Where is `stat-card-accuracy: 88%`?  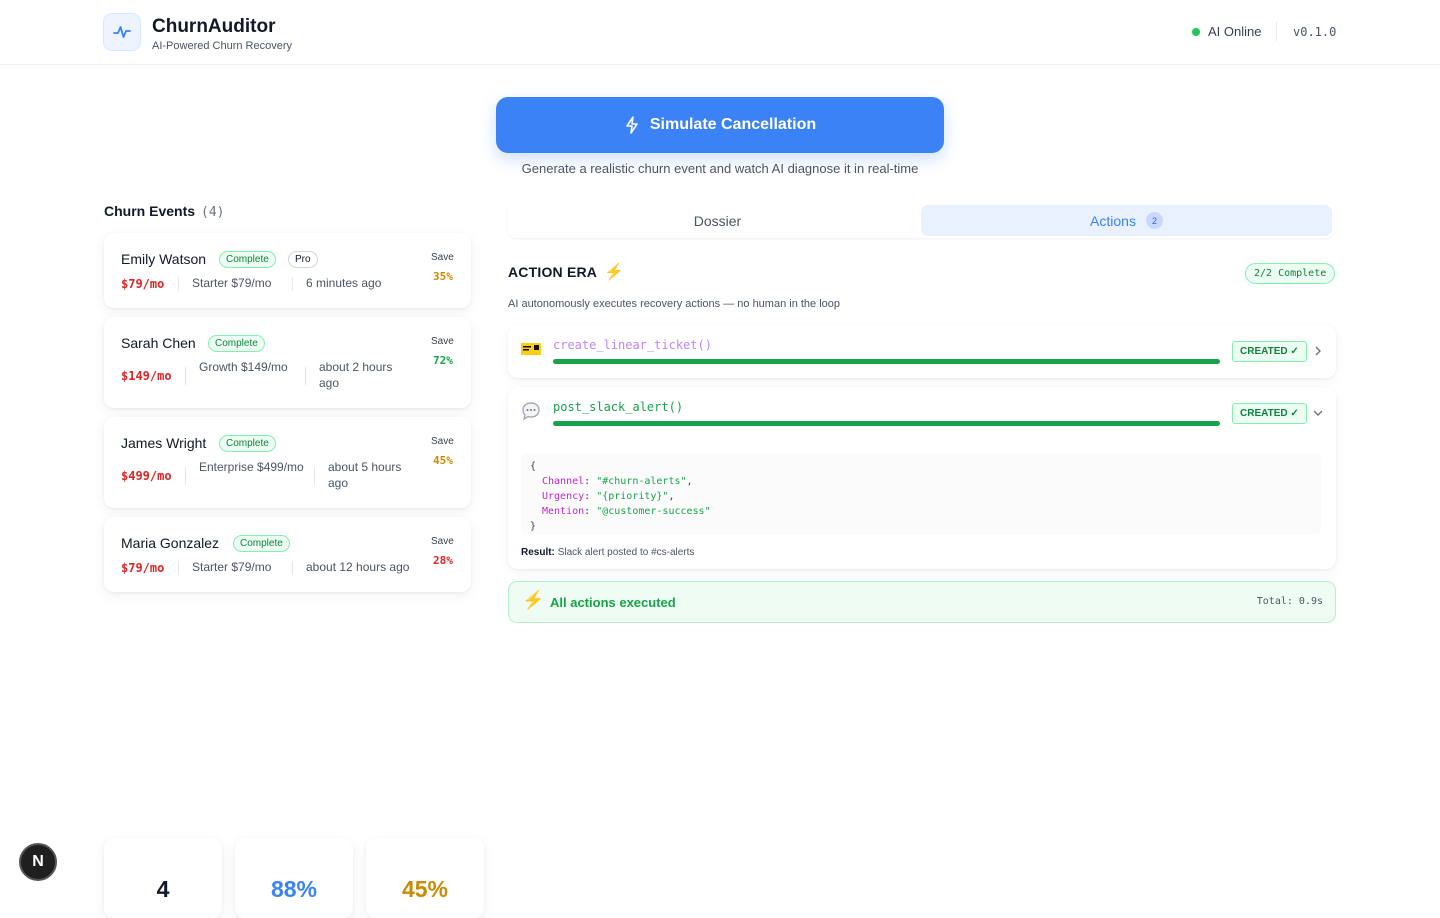
stat-card-accuracy: 88% is located at coordinates (294, 878).